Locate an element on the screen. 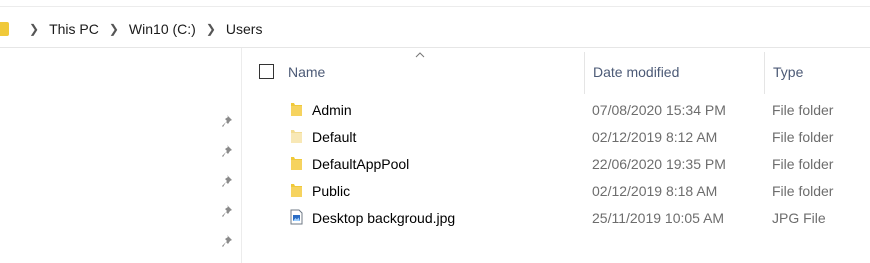 This screenshot has width=870, height=263. breadcrumb-this-pc: This PC is located at coordinates (74, 29).